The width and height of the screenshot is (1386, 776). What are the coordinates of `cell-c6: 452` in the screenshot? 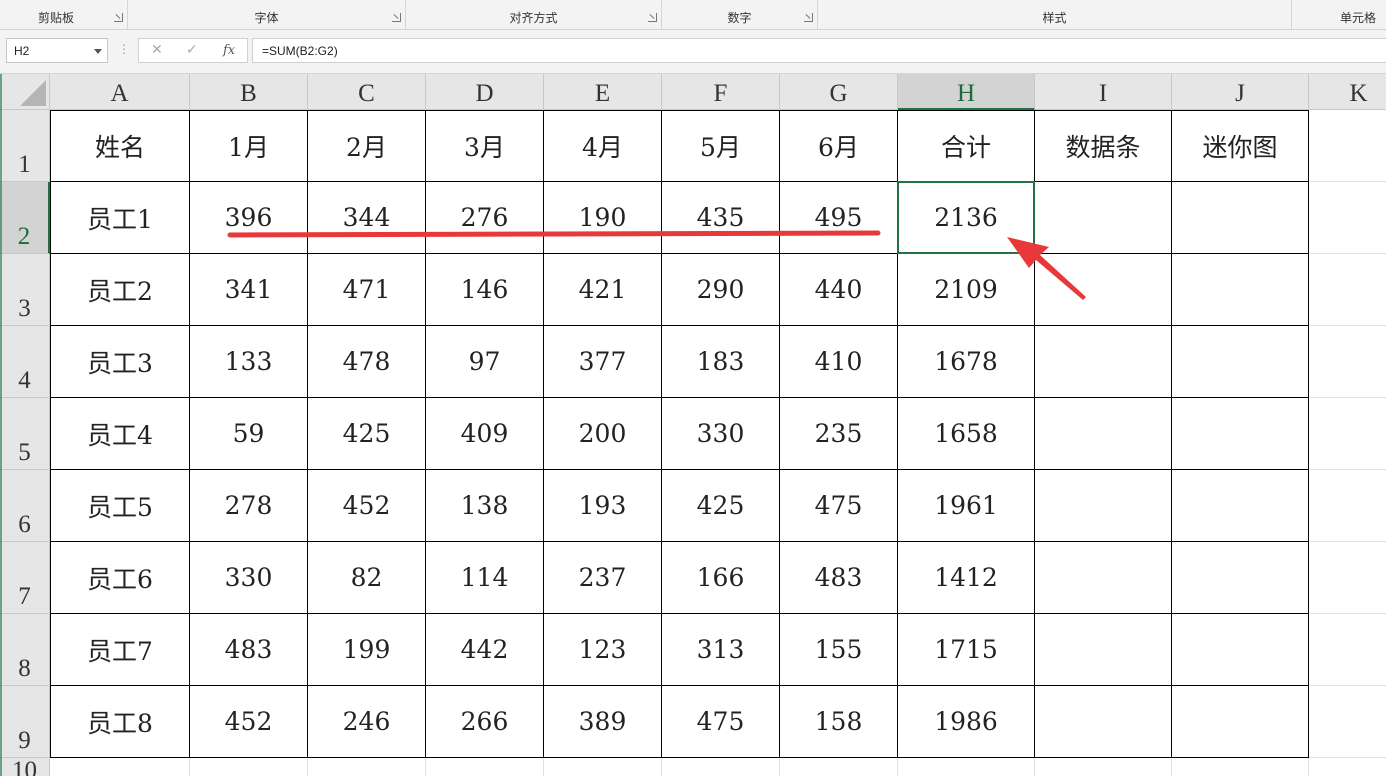 It's located at (367, 506).